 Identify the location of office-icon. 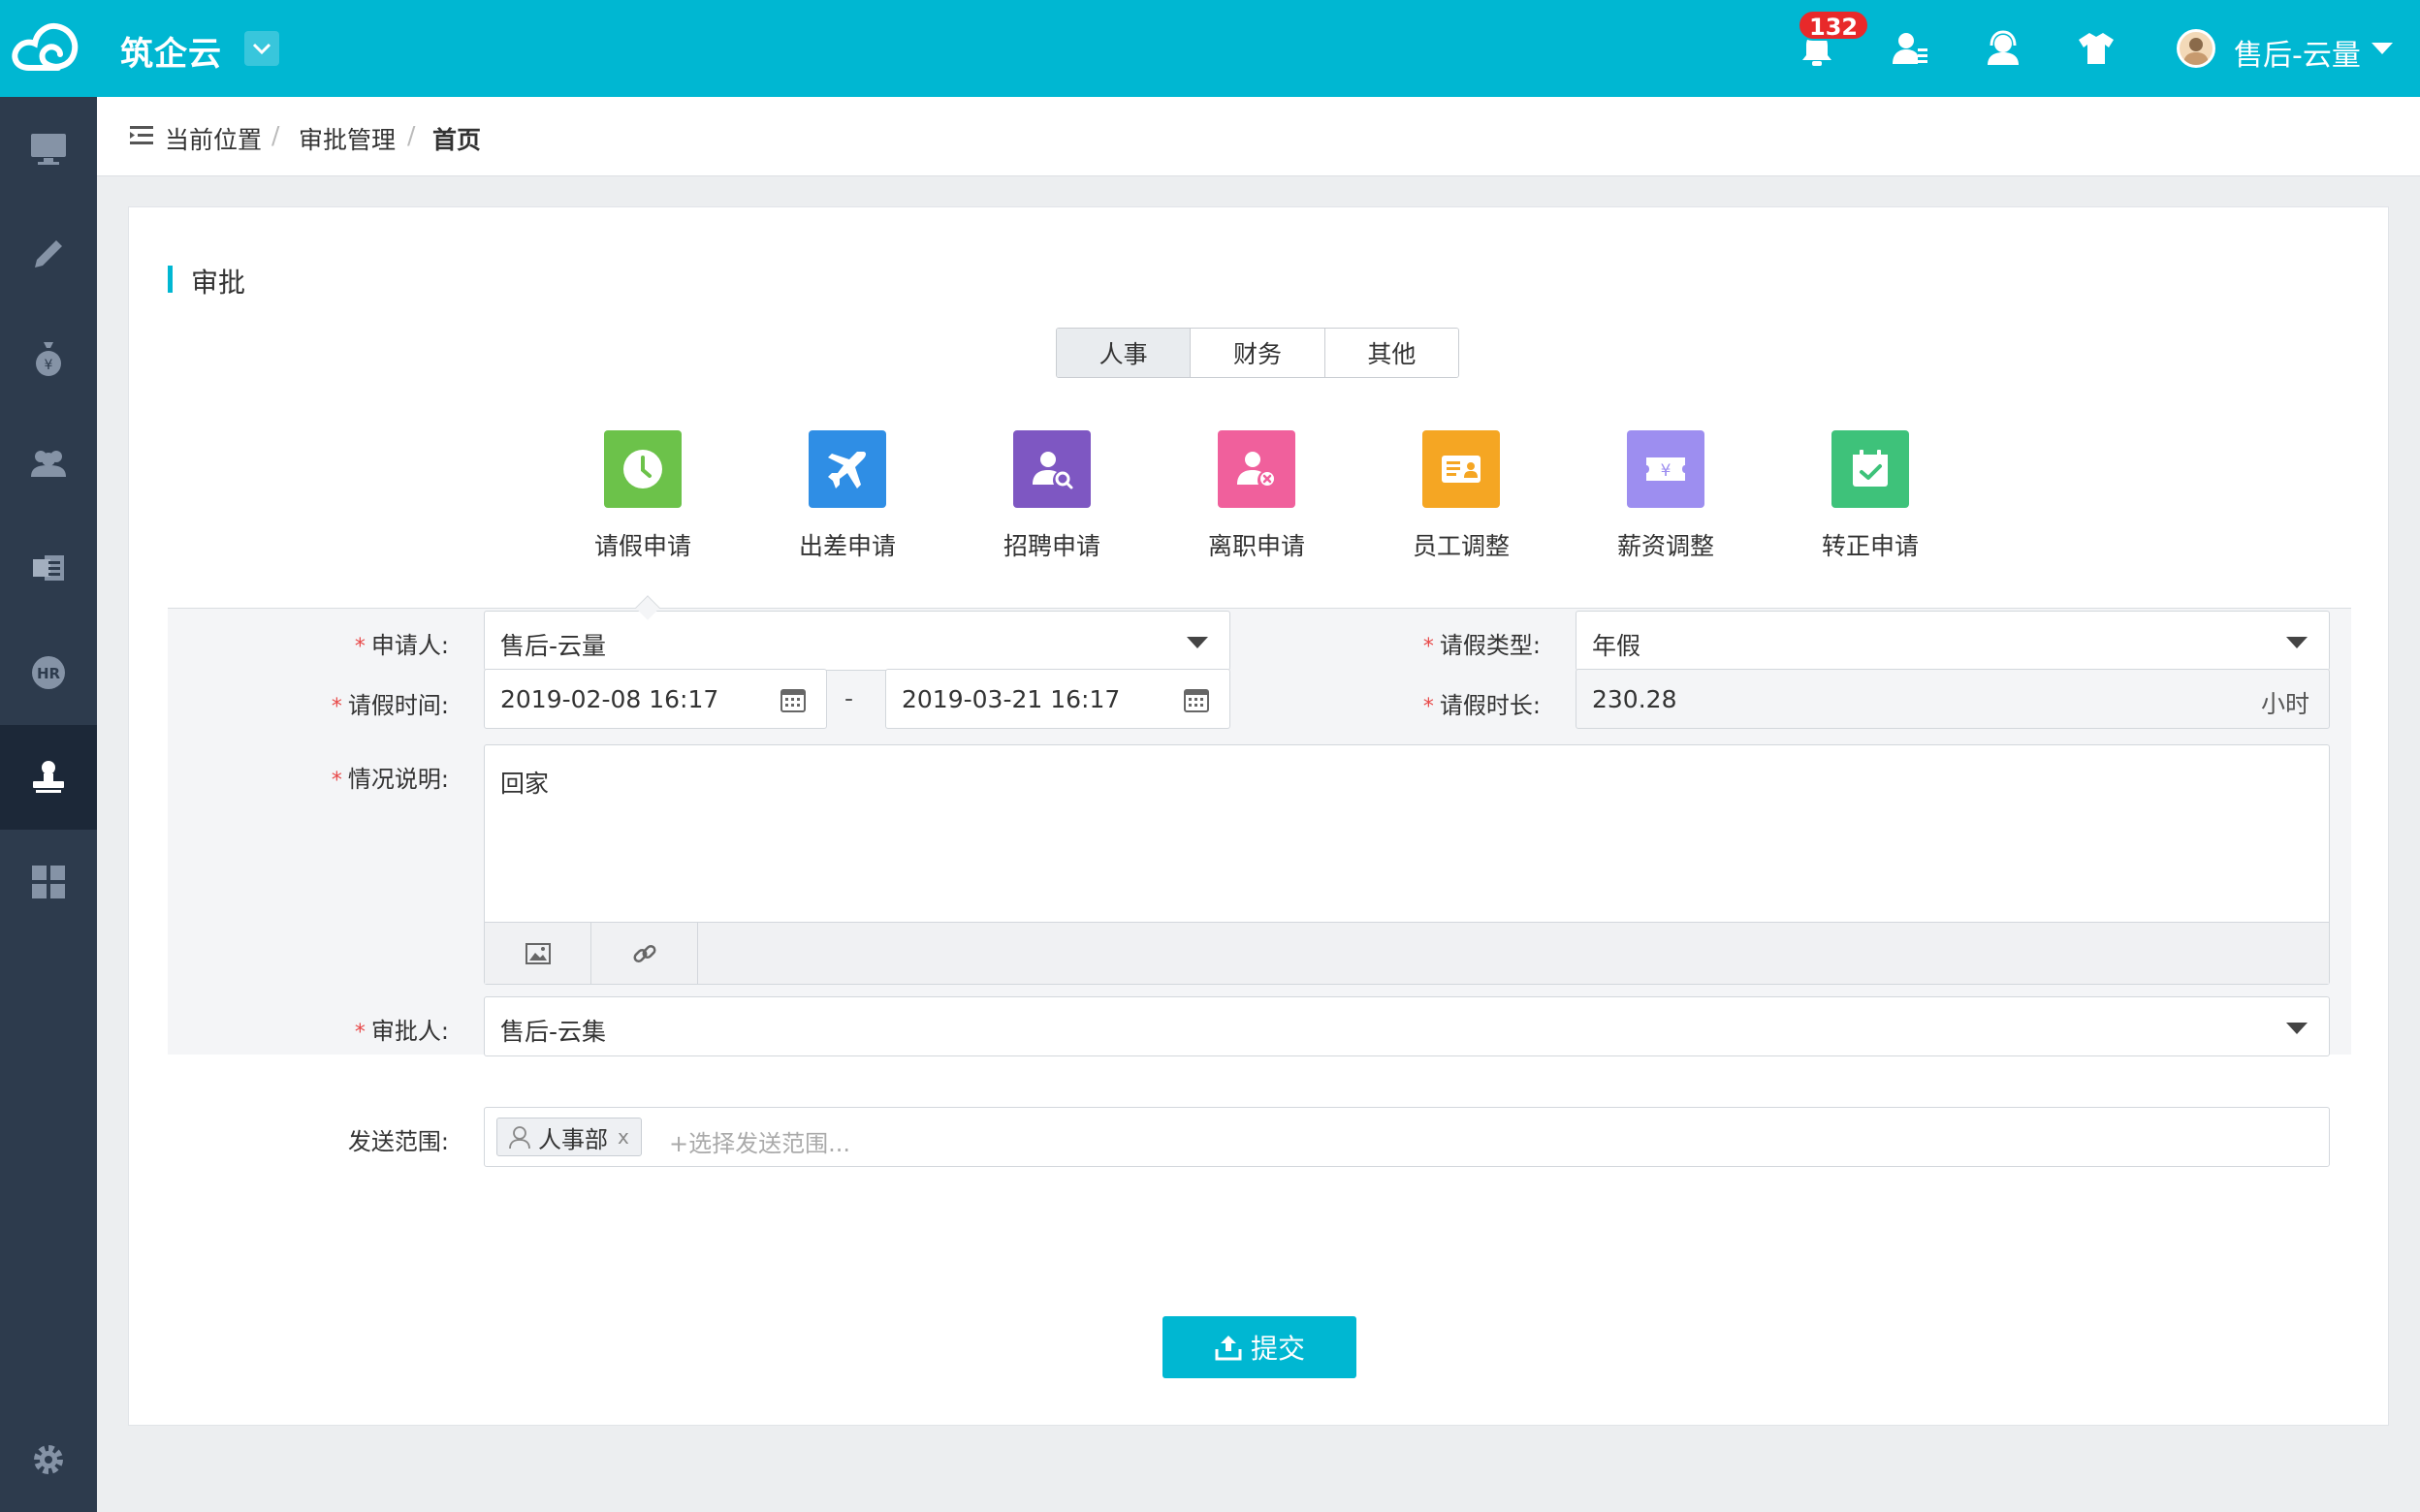
(48, 568).